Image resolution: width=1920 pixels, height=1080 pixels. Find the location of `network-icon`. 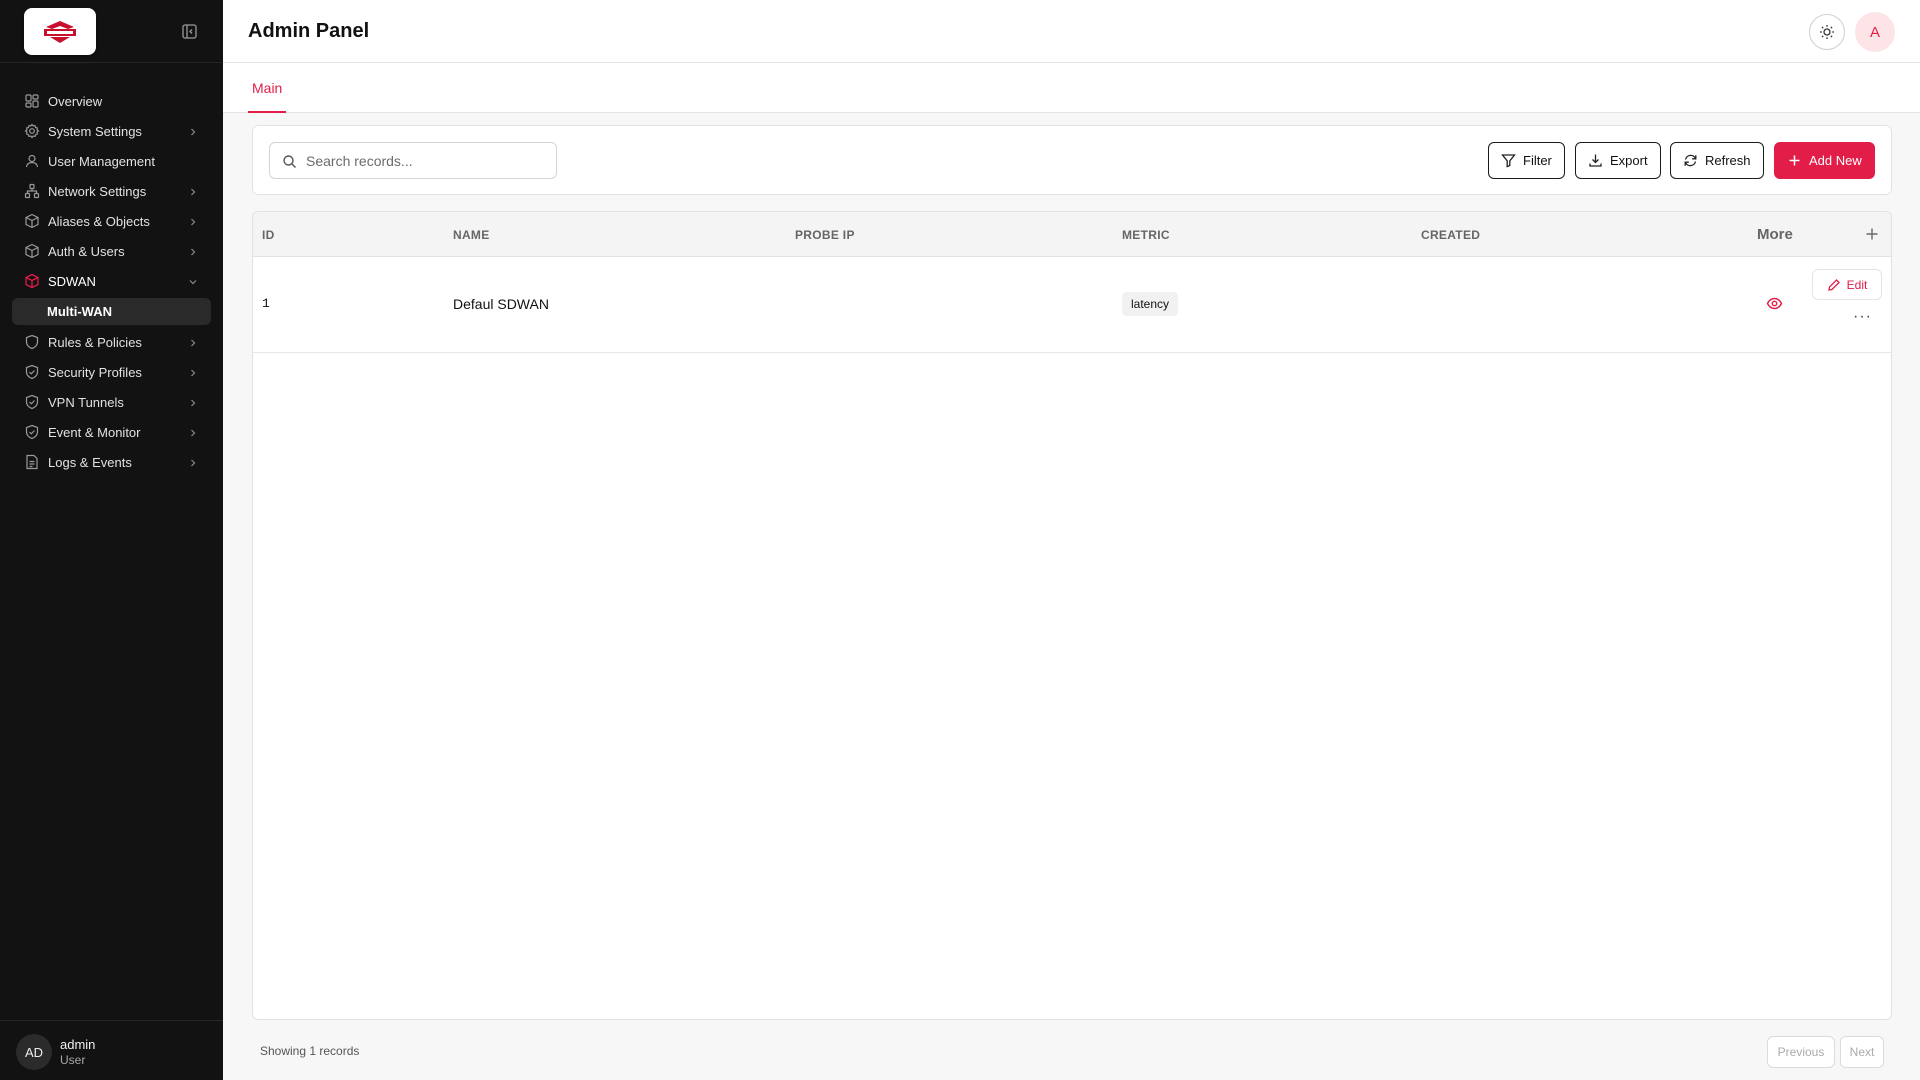

network-icon is located at coordinates (32, 191).